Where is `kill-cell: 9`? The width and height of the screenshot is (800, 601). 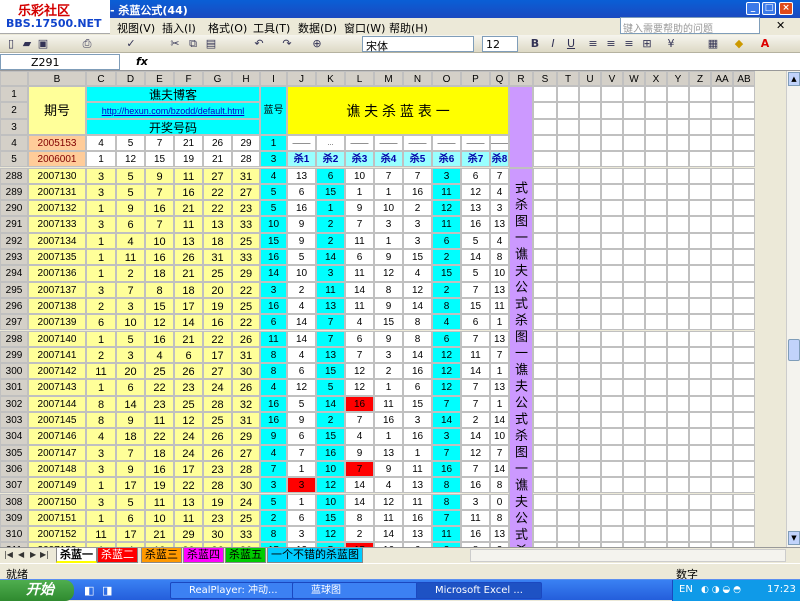
kill-cell: 9 is located at coordinates (359, 208).